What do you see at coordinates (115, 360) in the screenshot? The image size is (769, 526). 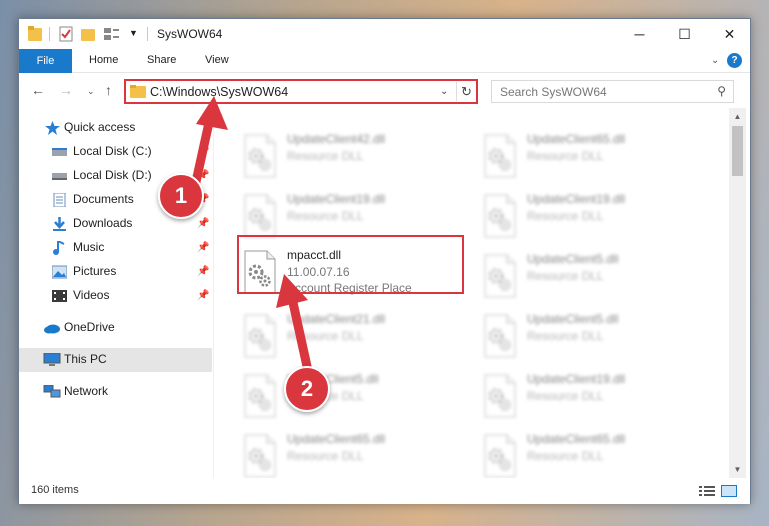 I see `sidebar-item-this-pc: This PC` at bounding box center [115, 360].